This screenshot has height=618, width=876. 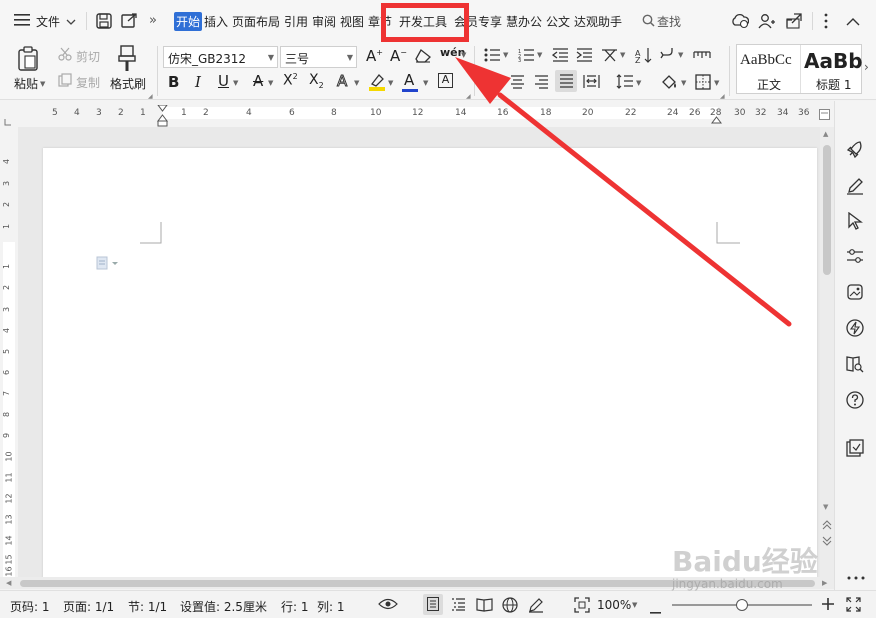 What do you see at coordinates (295, 606) in the screenshot?
I see `status-line: 行: 1` at bounding box center [295, 606].